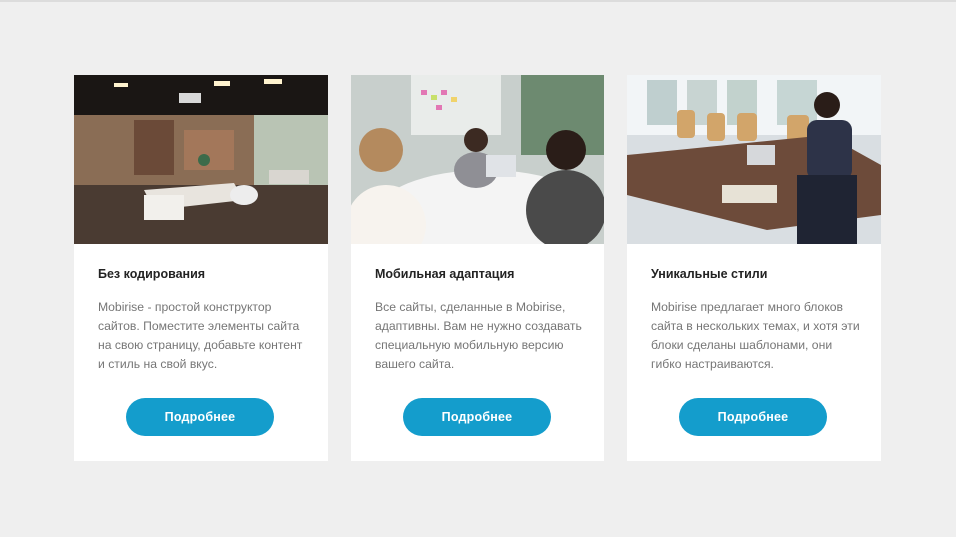 This screenshot has height=537, width=956. What do you see at coordinates (754, 159) in the screenshot?
I see `conference-room-photo` at bounding box center [754, 159].